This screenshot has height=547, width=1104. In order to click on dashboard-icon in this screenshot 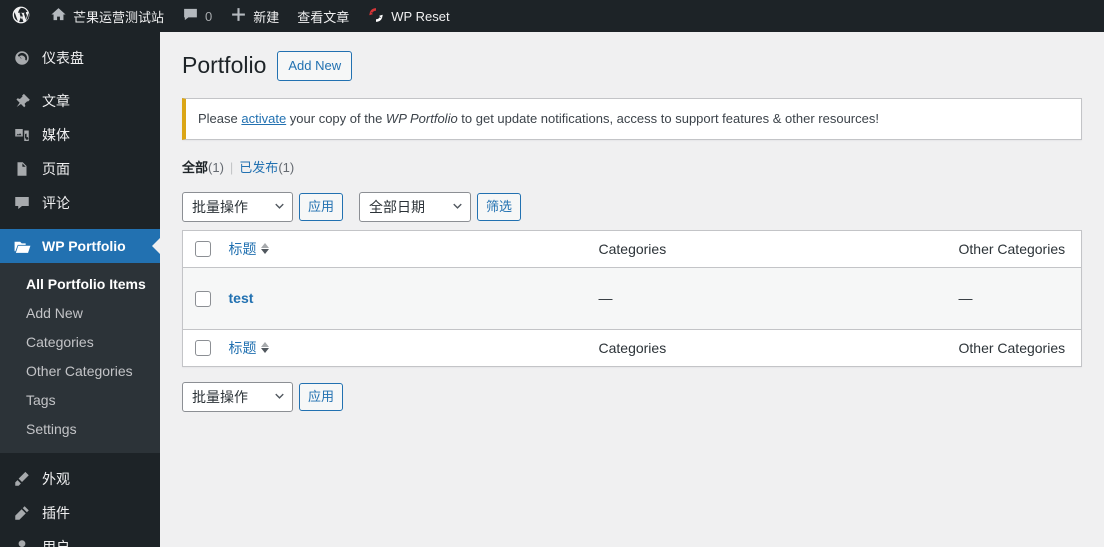, I will do `click(22, 58)`.